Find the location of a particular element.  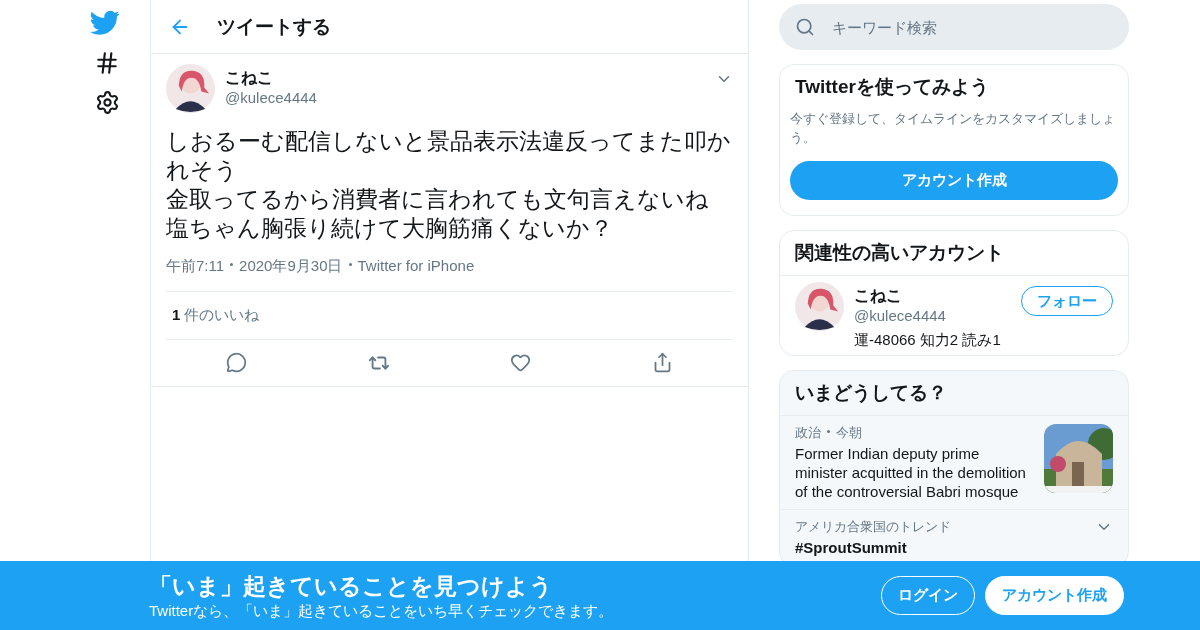

page-title: ツイートする is located at coordinates (274, 26).